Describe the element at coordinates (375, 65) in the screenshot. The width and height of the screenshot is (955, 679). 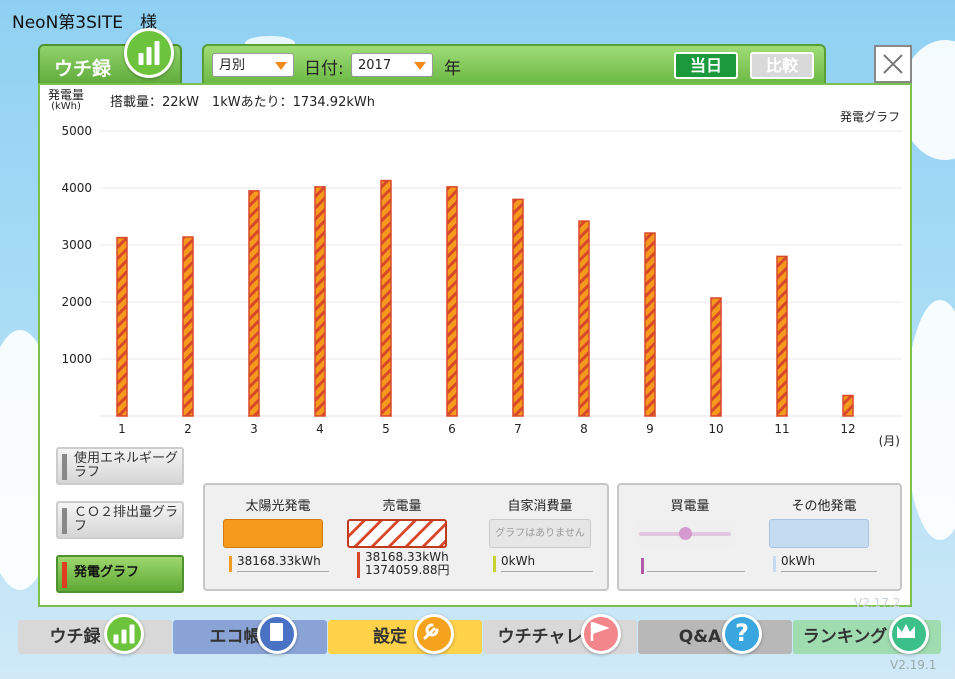
I see `year-select-value: 2017` at that location.